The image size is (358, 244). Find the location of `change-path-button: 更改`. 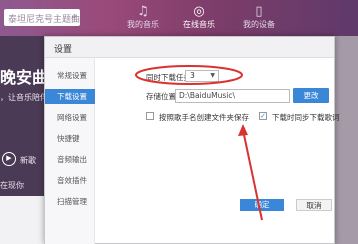

change-path-button: 更改 is located at coordinates (311, 95).